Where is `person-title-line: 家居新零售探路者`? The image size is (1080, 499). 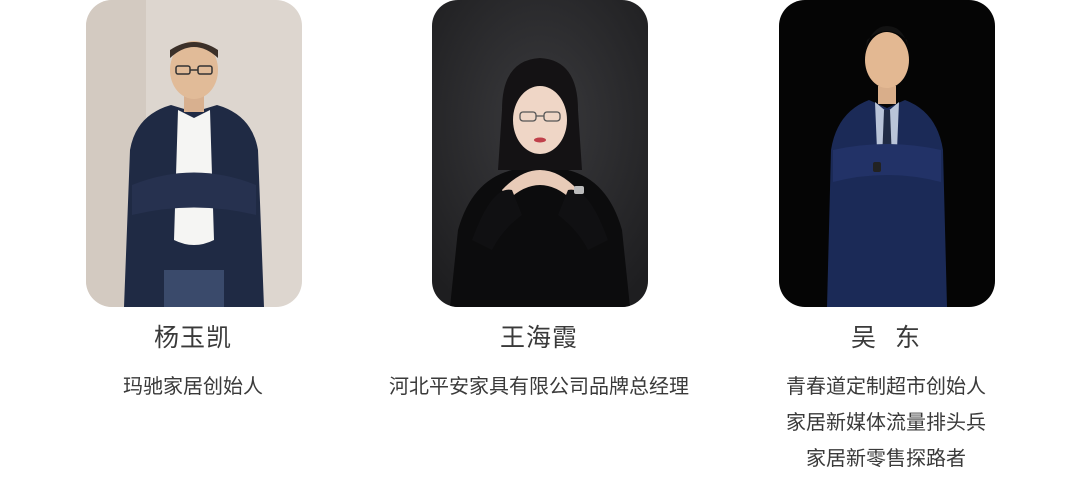 person-title-line: 家居新零售探路者 is located at coordinates (886, 458).